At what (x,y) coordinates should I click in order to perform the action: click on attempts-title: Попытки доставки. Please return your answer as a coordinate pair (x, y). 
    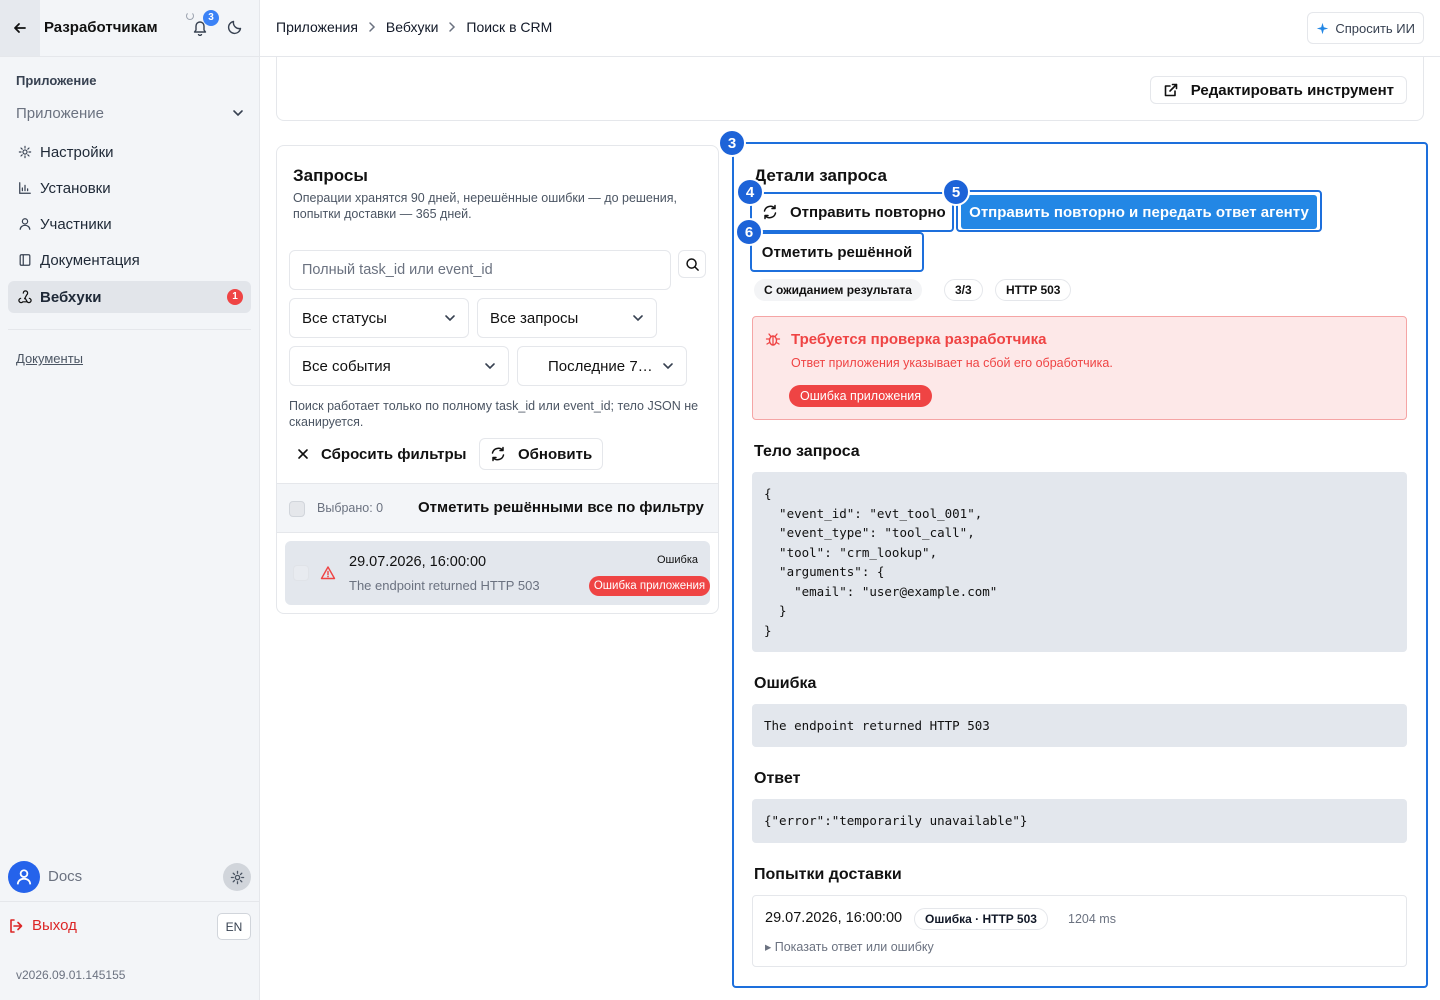
    Looking at the image, I should click on (828, 874).